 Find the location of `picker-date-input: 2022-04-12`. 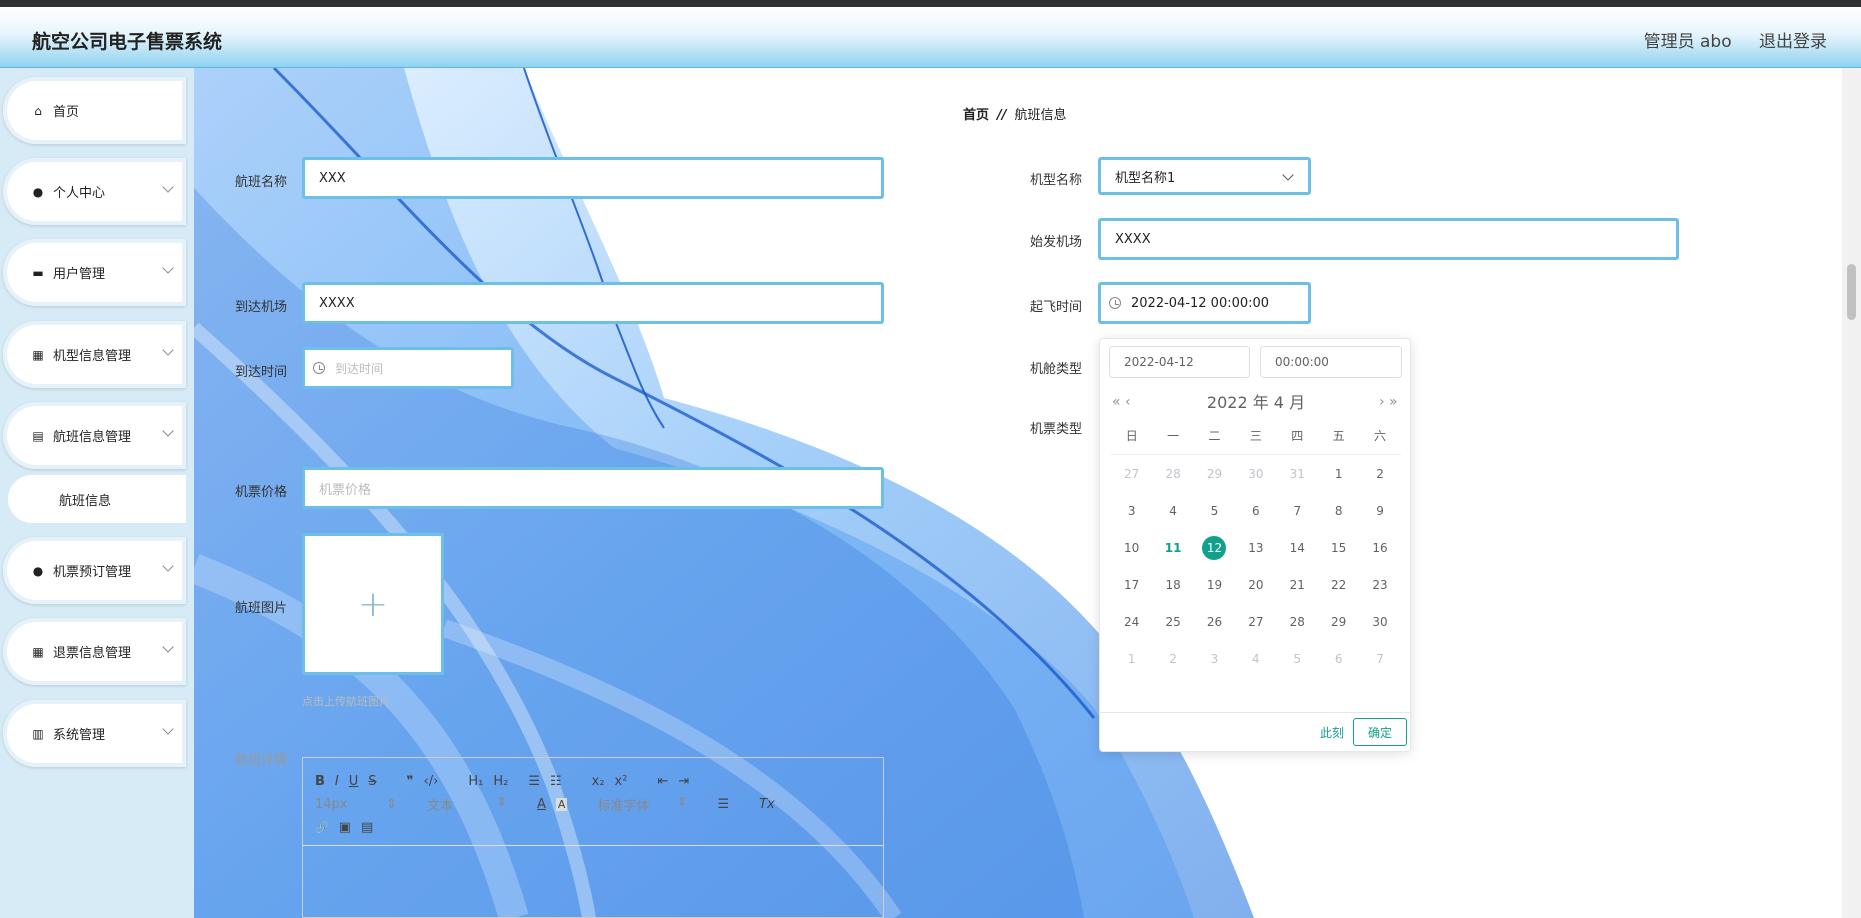

picker-date-input: 2022-04-12 is located at coordinates (1179, 362).